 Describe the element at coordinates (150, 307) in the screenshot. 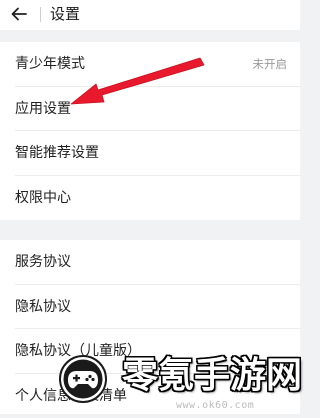

I see `list-item-privacy-agreement: 隐私协议` at that location.